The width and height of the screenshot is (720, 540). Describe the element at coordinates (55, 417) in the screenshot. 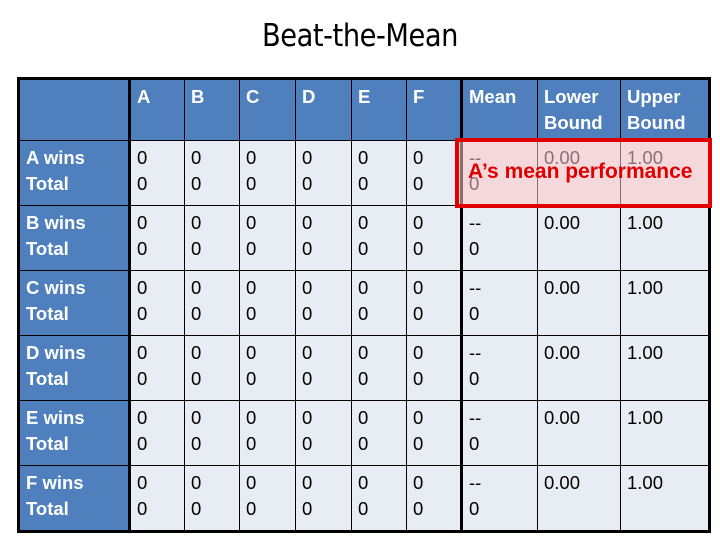

I see `row-label-wins: E wins` at that location.